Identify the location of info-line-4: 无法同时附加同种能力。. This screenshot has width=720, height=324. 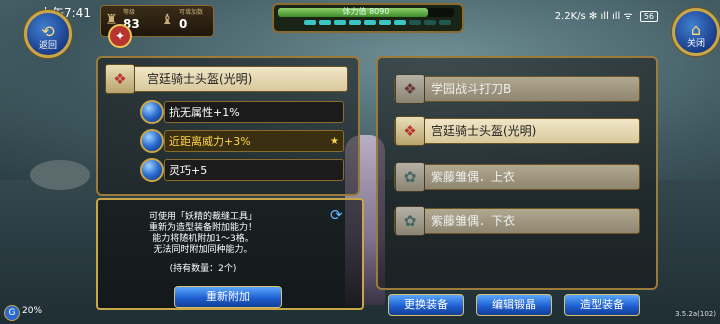
(203, 250).